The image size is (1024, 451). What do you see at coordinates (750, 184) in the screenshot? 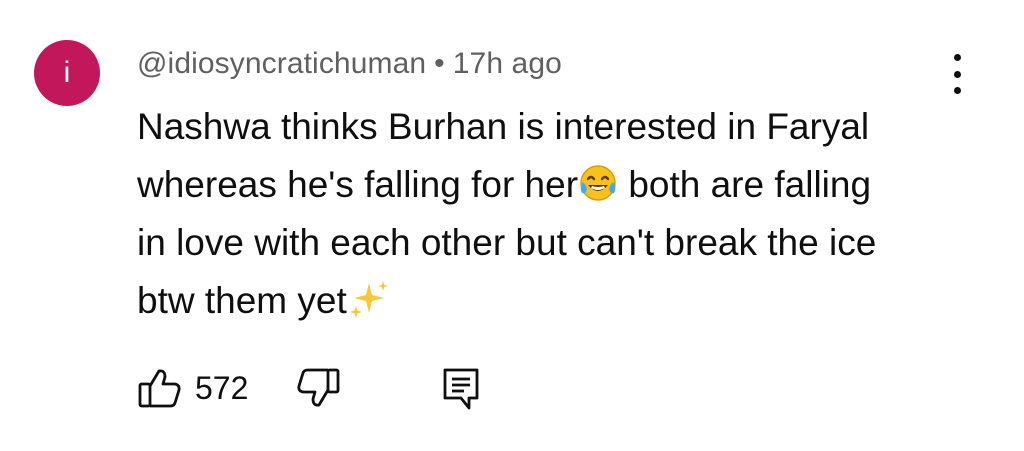
I see `comment-line-2-tail: both are falling` at bounding box center [750, 184].